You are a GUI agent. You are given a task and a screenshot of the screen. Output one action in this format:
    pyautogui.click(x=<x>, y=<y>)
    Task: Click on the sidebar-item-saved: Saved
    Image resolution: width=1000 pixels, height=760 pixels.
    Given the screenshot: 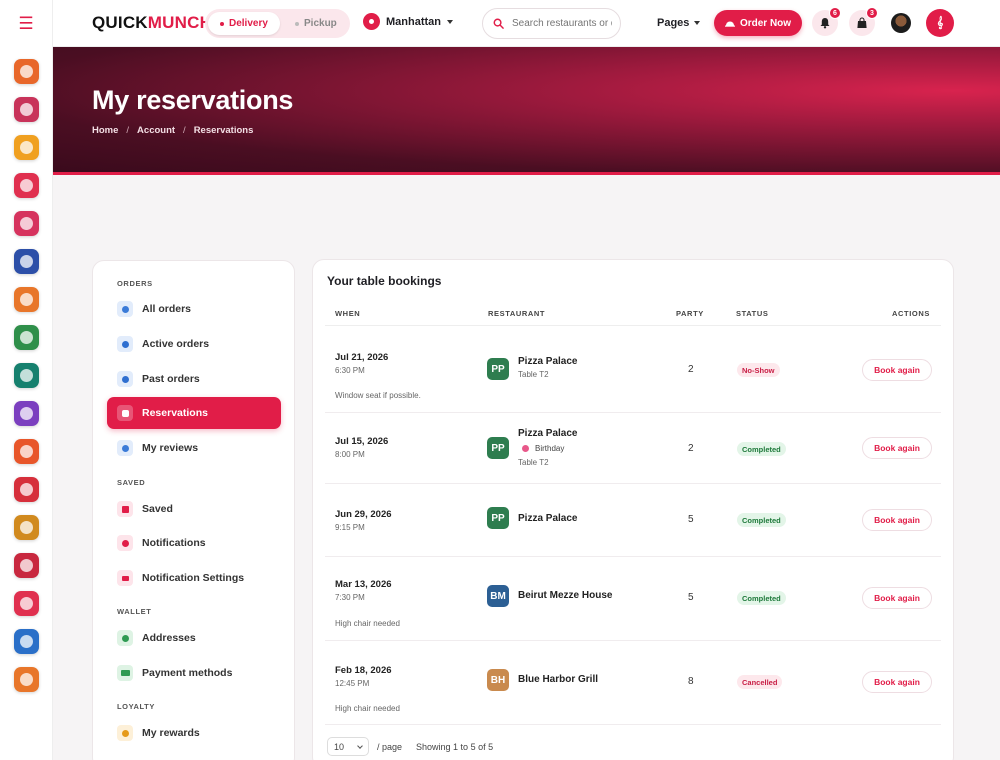 What is the action you would take?
    pyautogui.click(x=194, y=509)
    